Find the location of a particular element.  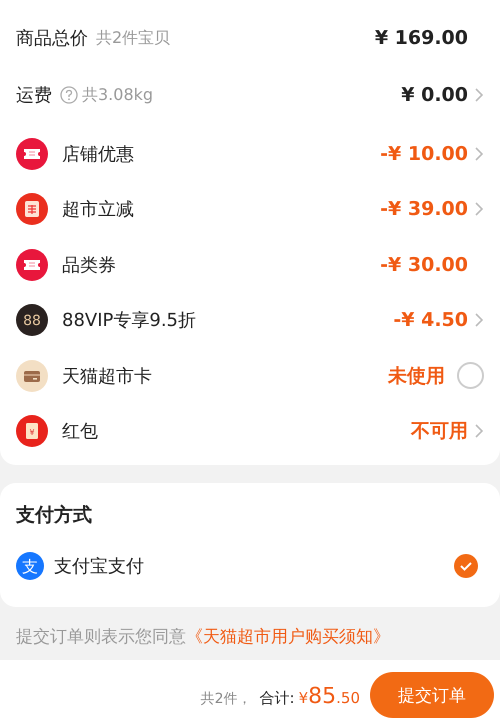

row-value: ¥ 0.00 is located at coordinates (434, 95).